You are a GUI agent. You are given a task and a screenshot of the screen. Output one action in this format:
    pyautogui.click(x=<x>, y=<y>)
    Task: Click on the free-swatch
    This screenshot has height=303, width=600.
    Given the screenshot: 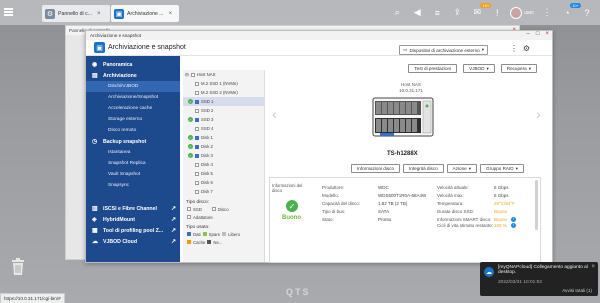 What is the action you would take?
    pyautogui.click(x=224, y=234)
    